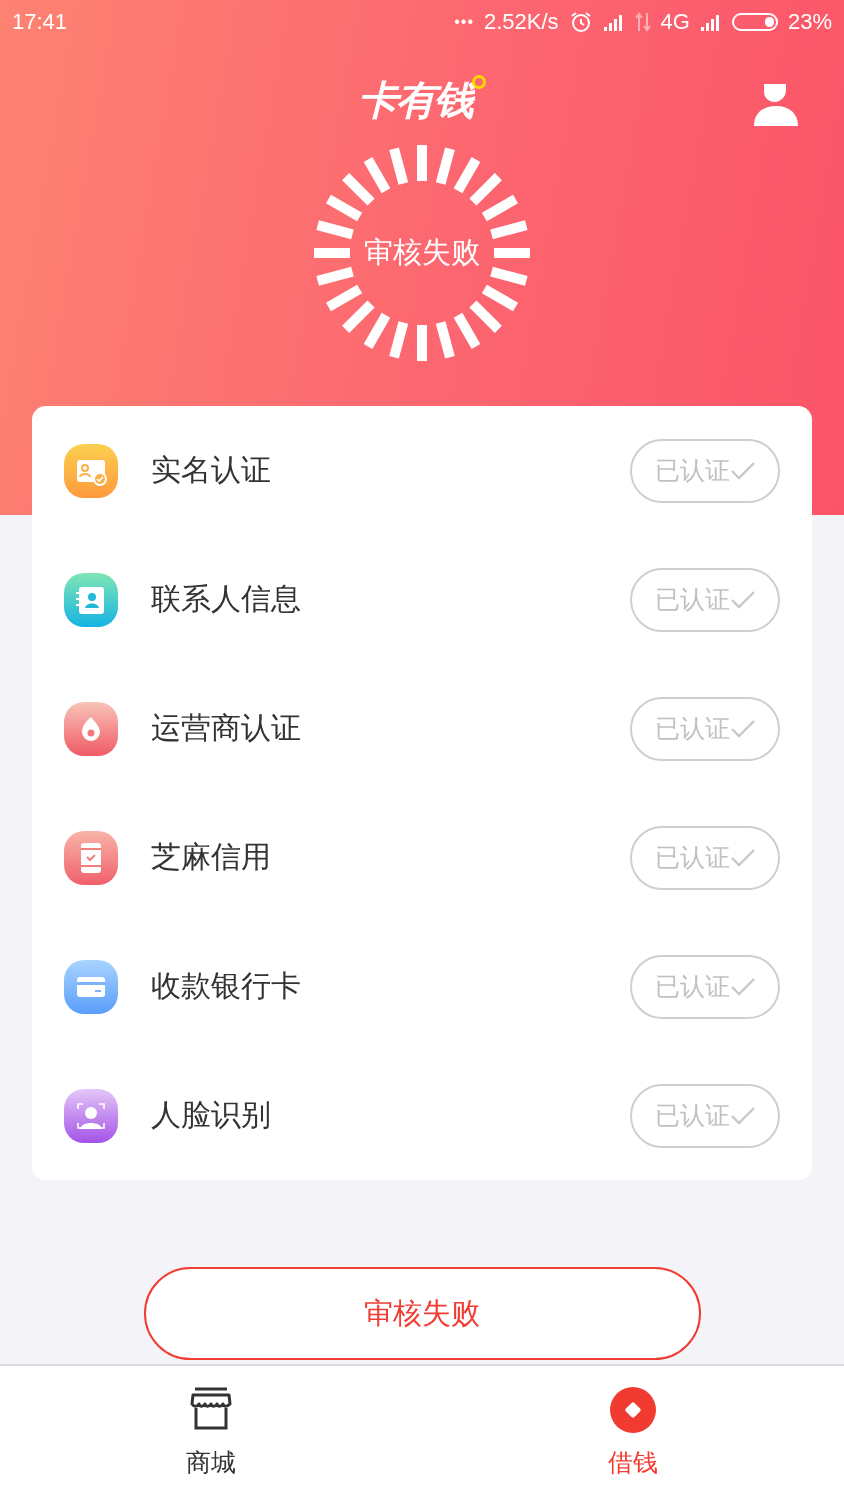 This screenshot has width=844, height=1500. I want to click on diamond-coin-icon, so click(633, 1410).